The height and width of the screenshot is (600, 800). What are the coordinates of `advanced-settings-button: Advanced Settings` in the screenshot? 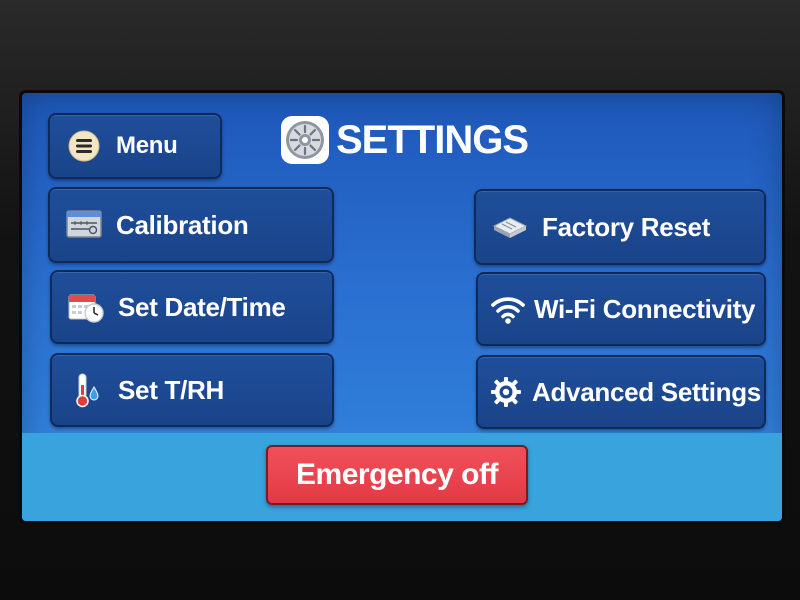 It's located at (621, 392).